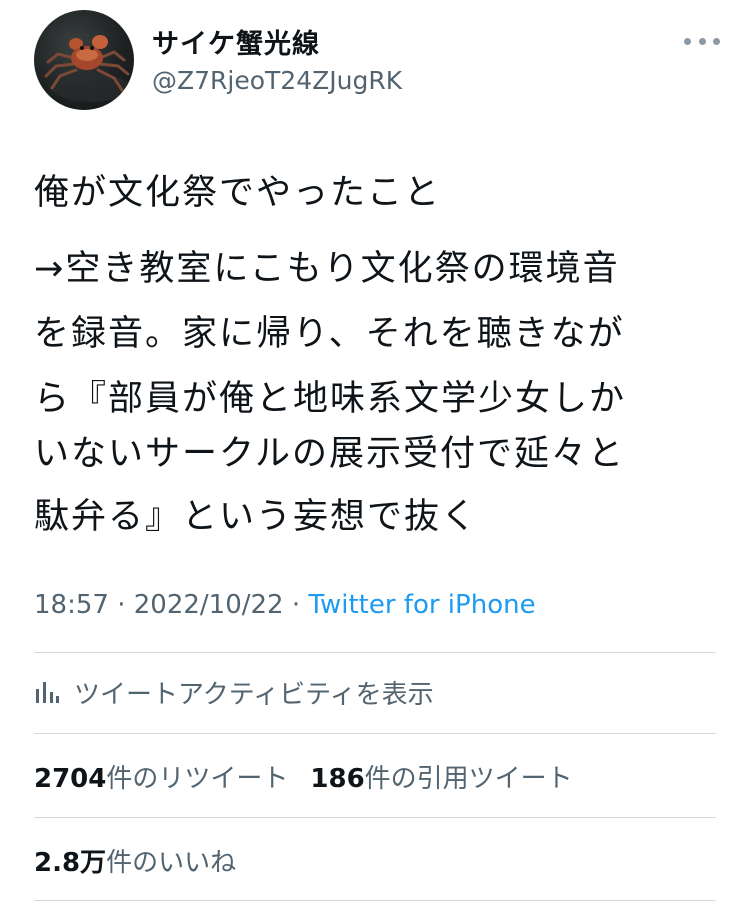  What do you see at coordinates (197, 779) in the screenshot?
I see `retweets-label: 件のリツイート` at bounding box center [197, 779].